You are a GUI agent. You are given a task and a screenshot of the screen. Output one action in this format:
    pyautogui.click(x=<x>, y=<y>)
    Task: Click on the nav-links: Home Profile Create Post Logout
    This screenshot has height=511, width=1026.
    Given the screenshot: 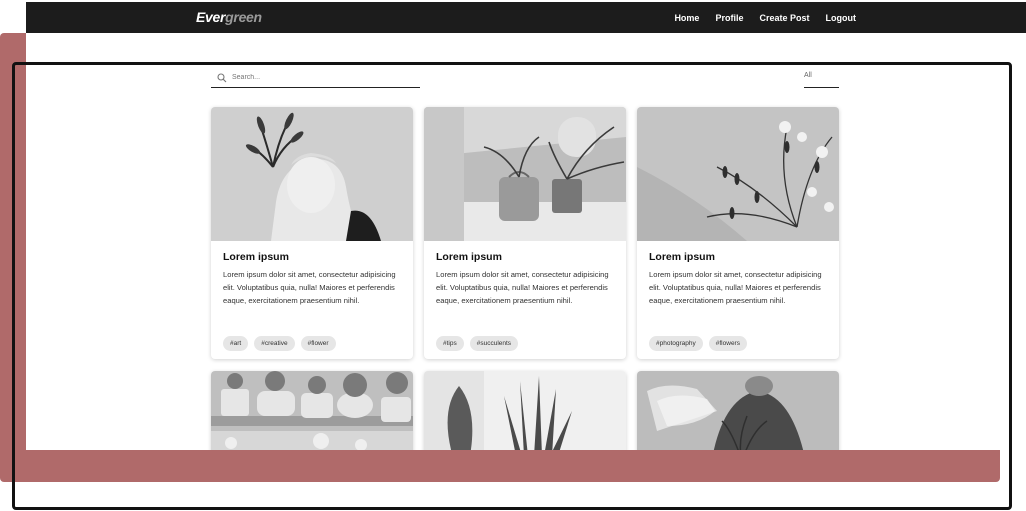 What is the action you would take?
    pyautogui.click(x=765, y=17)
    